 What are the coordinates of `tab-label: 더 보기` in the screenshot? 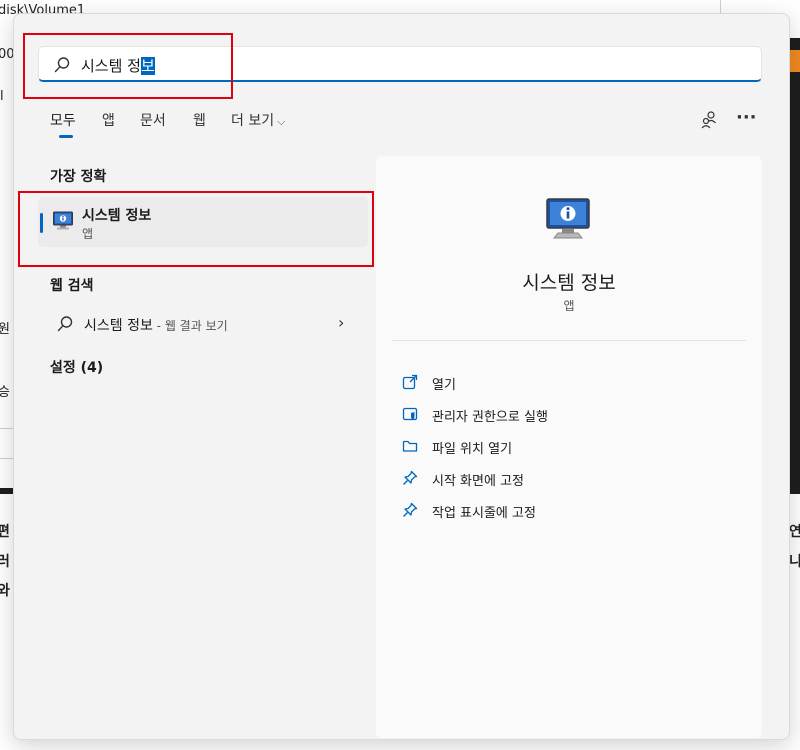 It's located at (253, 121).